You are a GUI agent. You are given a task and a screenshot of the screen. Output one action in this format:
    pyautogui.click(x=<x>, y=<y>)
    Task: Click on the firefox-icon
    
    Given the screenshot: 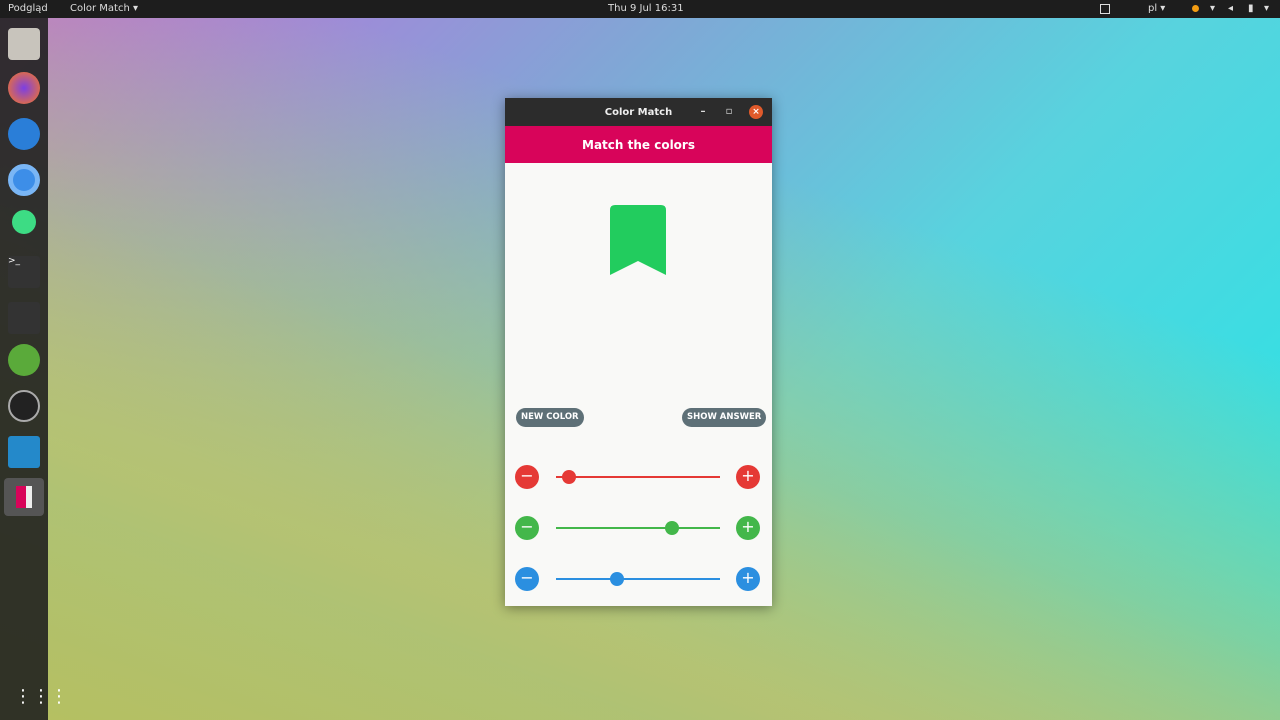 What is the action you would take?
    pyautogui.click(x=24, y=88)
    